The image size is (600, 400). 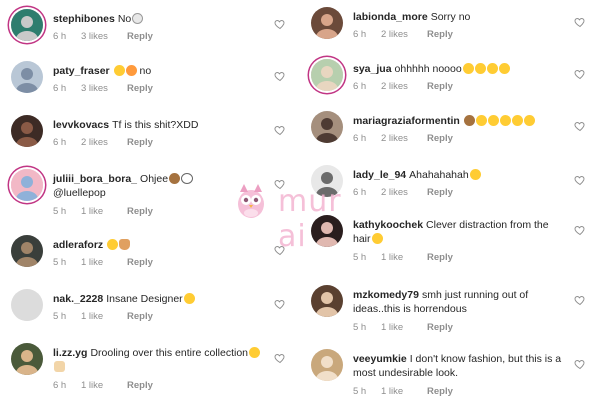 I want to click on comment-mention: @luellepop, so click(x=79, y=193).